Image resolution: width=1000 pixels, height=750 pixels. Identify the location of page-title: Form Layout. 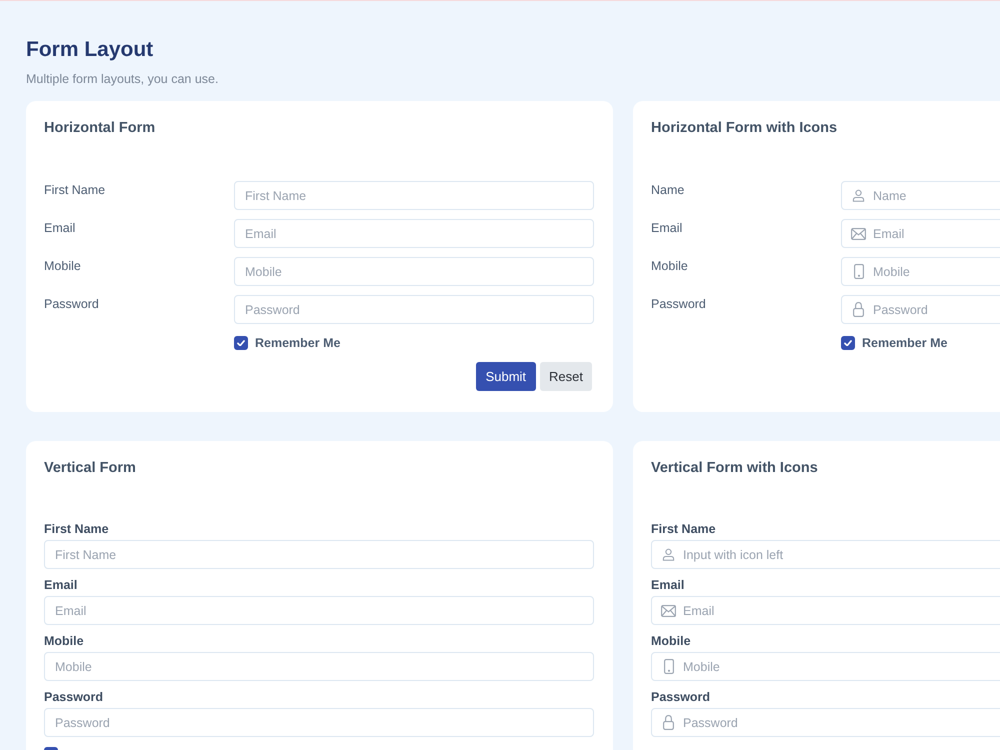
(90, 50).